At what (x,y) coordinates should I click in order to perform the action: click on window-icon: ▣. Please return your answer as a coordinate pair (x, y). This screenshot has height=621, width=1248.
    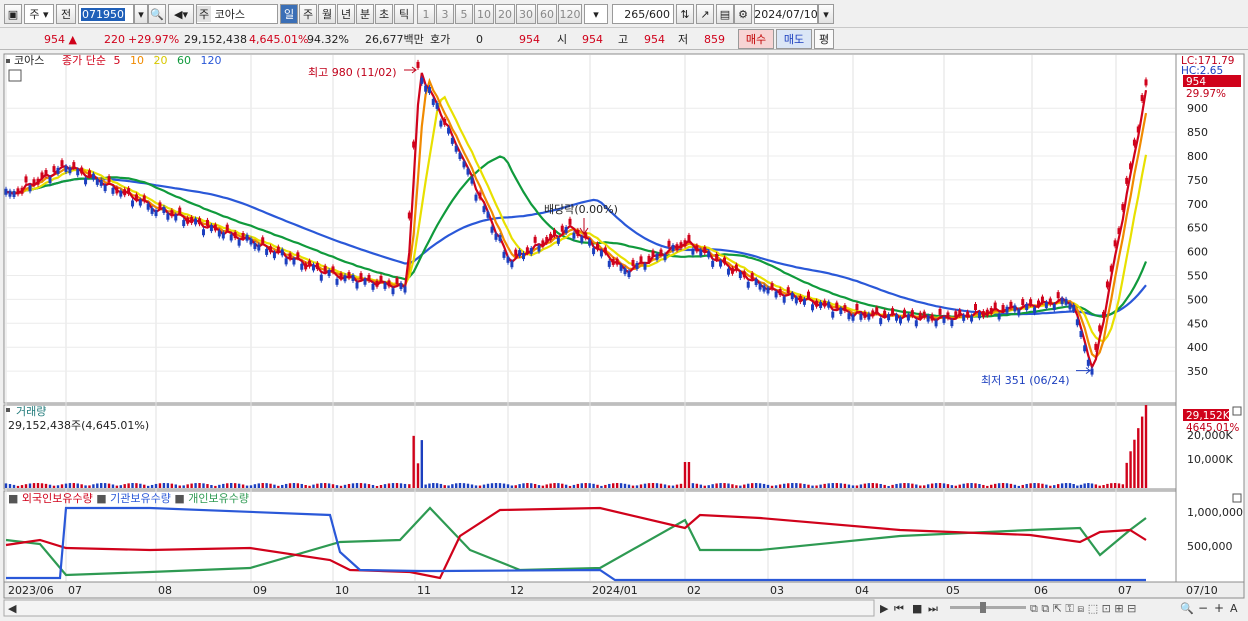
    Looking at the image, I should click on (13, 14).